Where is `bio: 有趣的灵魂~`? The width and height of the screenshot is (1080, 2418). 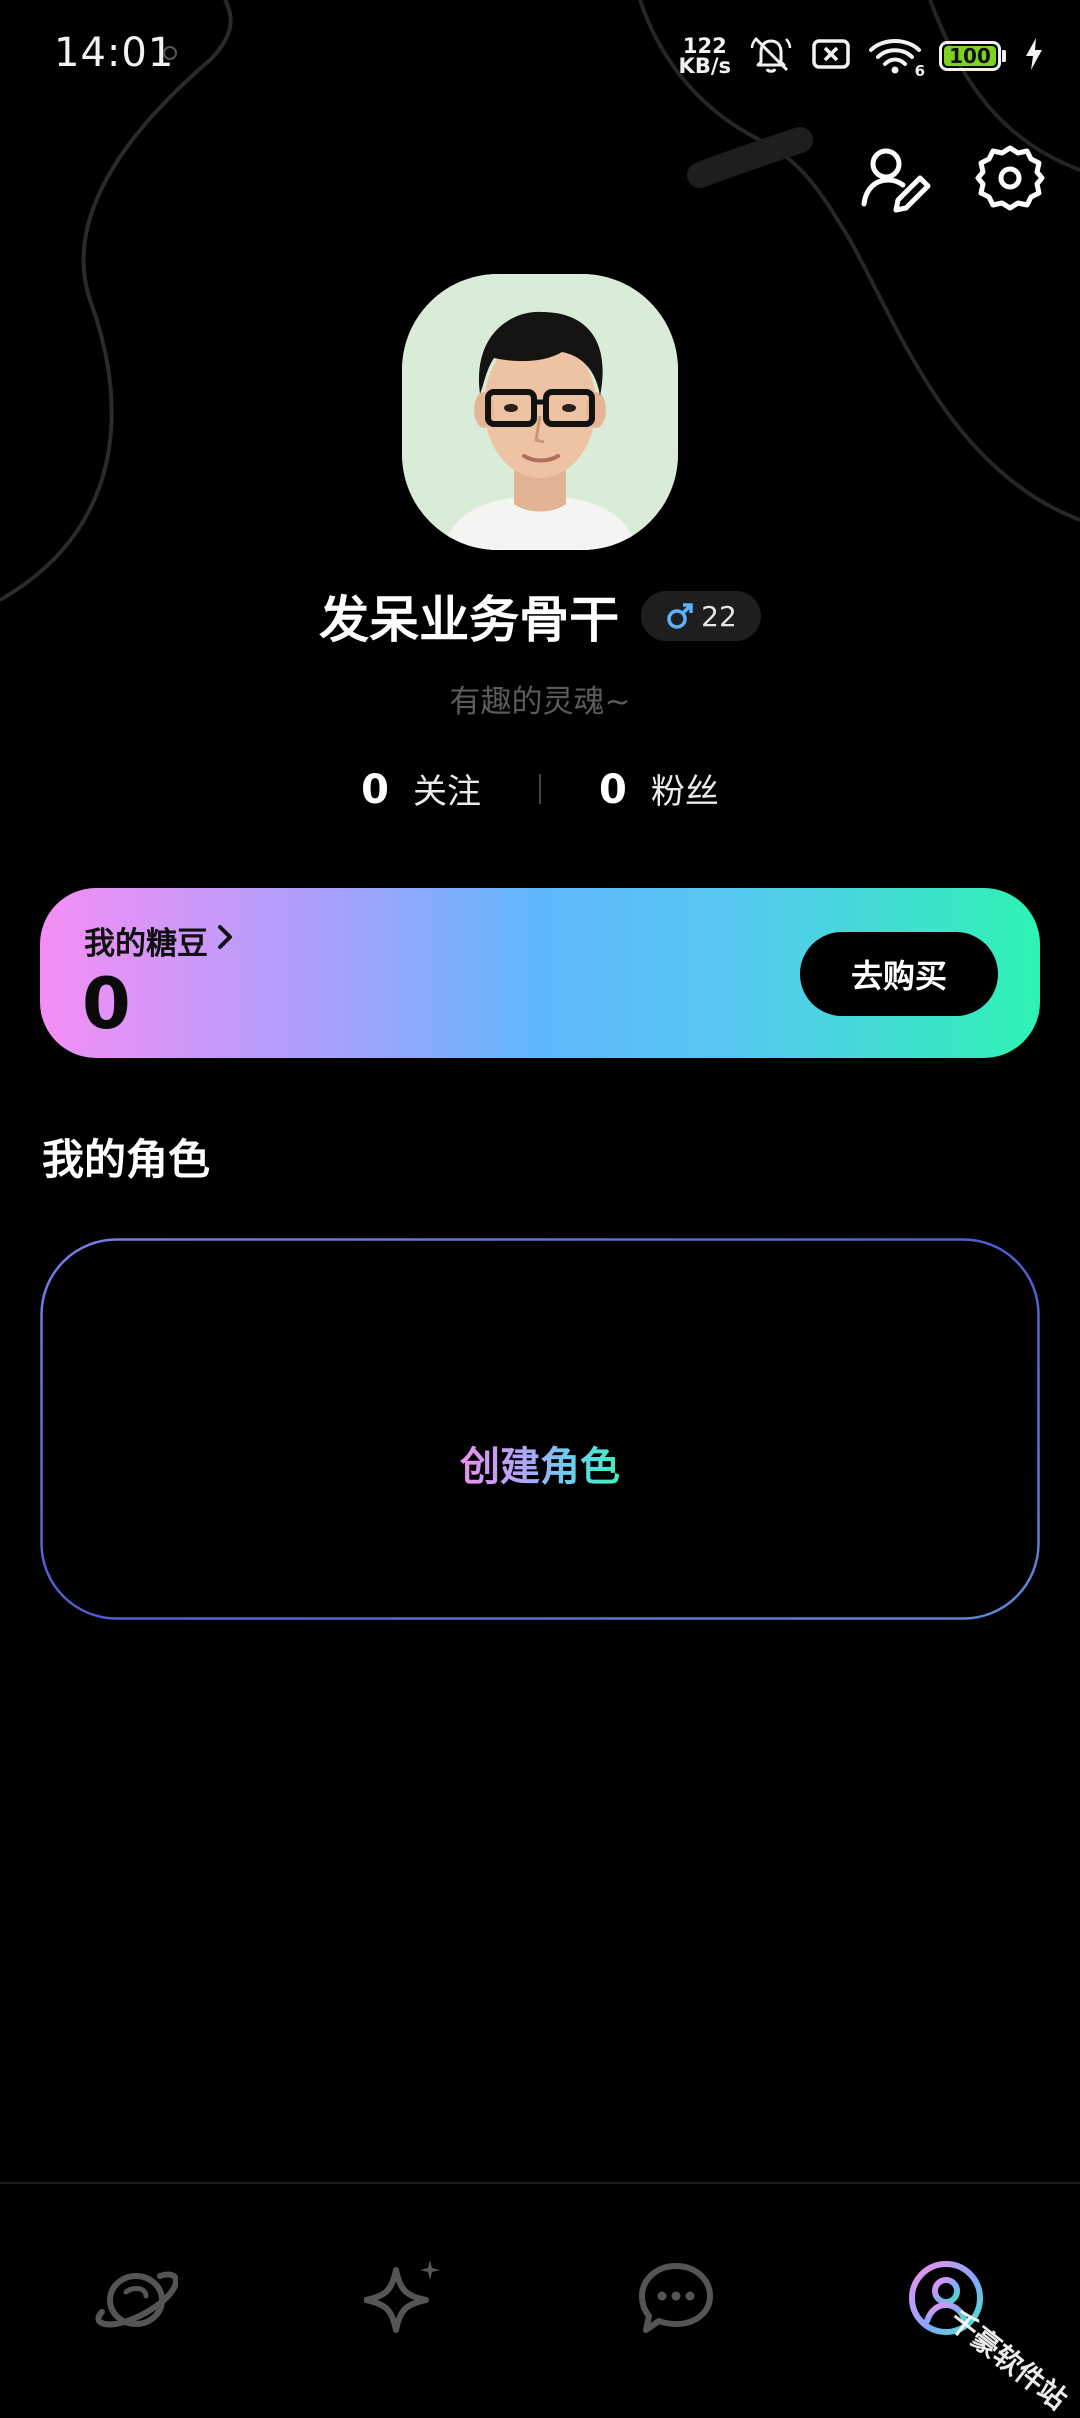
bio: 有趣的灵魂~ is located at coordinates (540, 702).